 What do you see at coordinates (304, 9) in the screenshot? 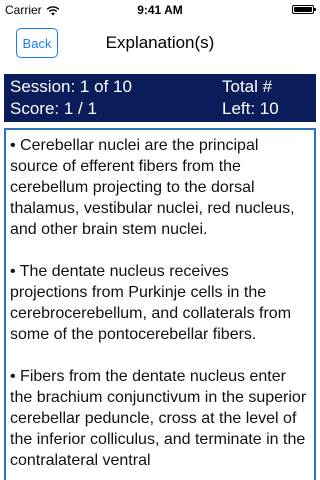
I see `battery-icon` at bounding box center [304, 9].